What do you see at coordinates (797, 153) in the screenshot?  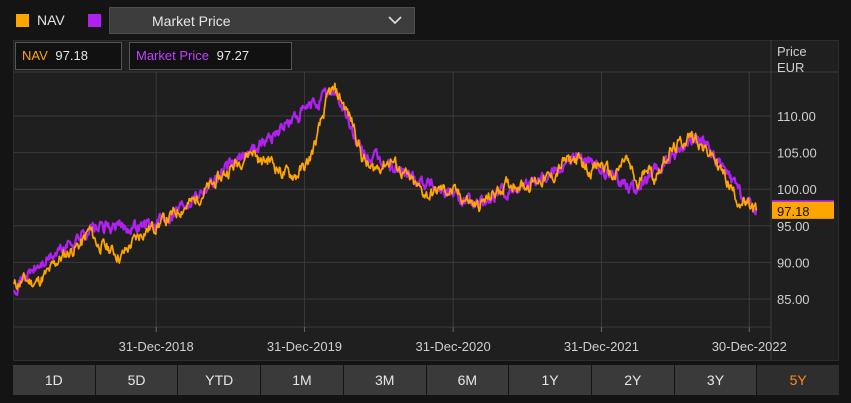 I see `y-tick-label: 105.00` at bounding box center [797, 153].